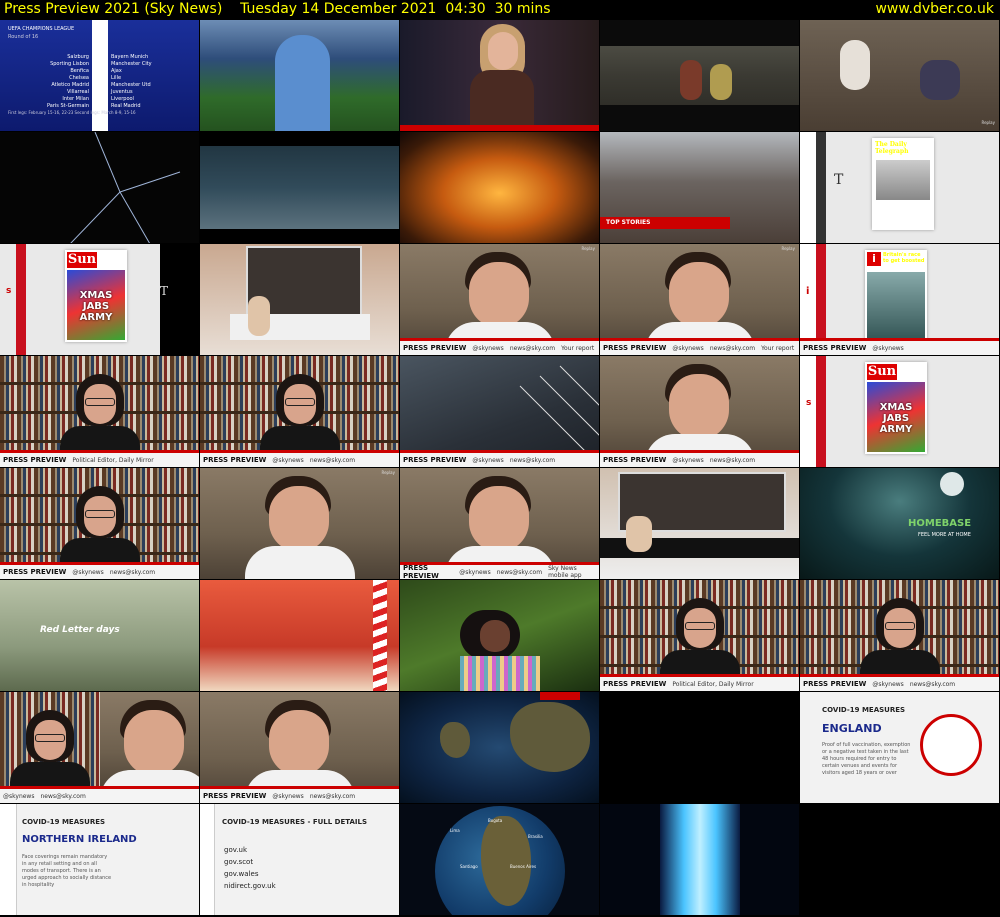  Describe the element at coordinates (700, 412) in the screenshot. I see `thumb-guest-man-3: PRESS PREVIEW @skynews news@sky.com` at that location.